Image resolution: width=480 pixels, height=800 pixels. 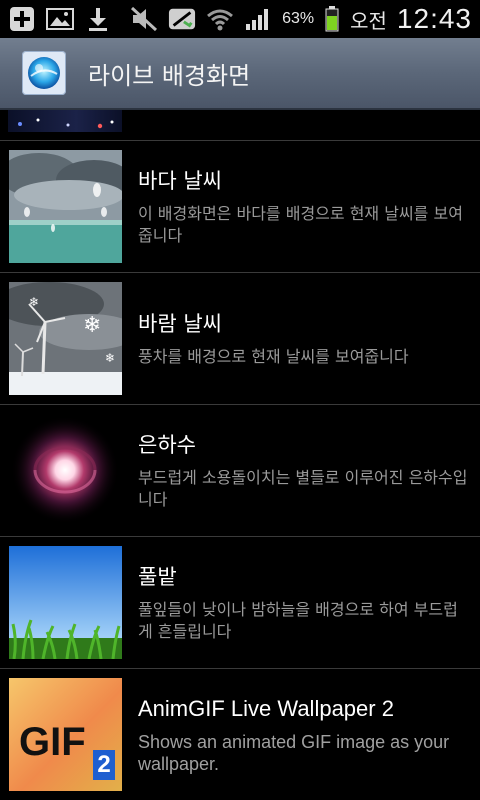 I want to click on gif-thumbnail: GIF 2, so click(x=65, y=734).